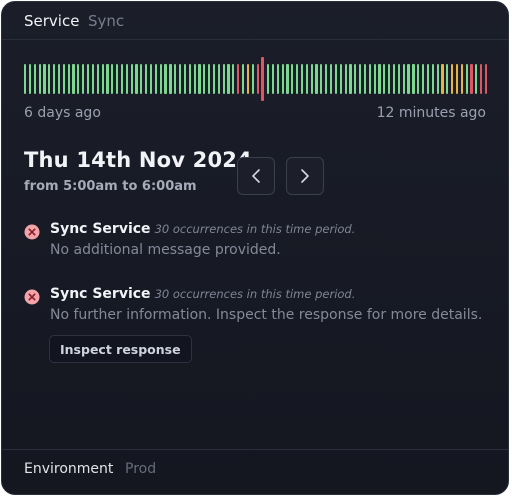  I want to click on next-period-button, so click(305, 176).